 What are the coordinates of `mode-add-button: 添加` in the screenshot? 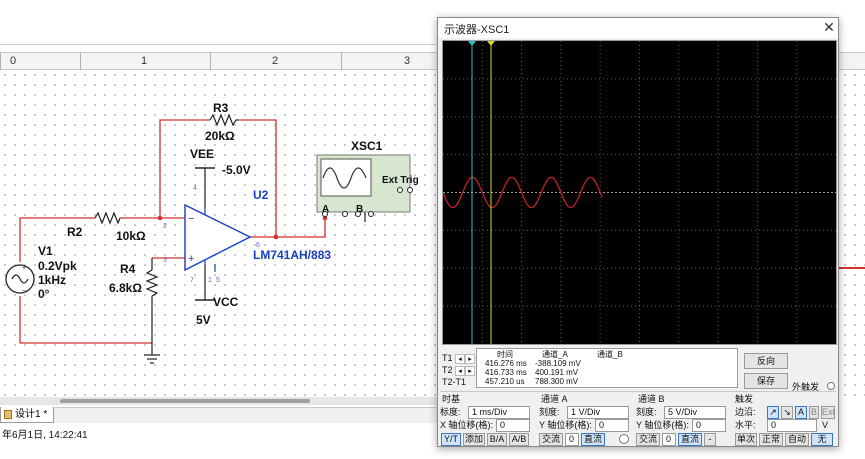 It's located at (474, 439).